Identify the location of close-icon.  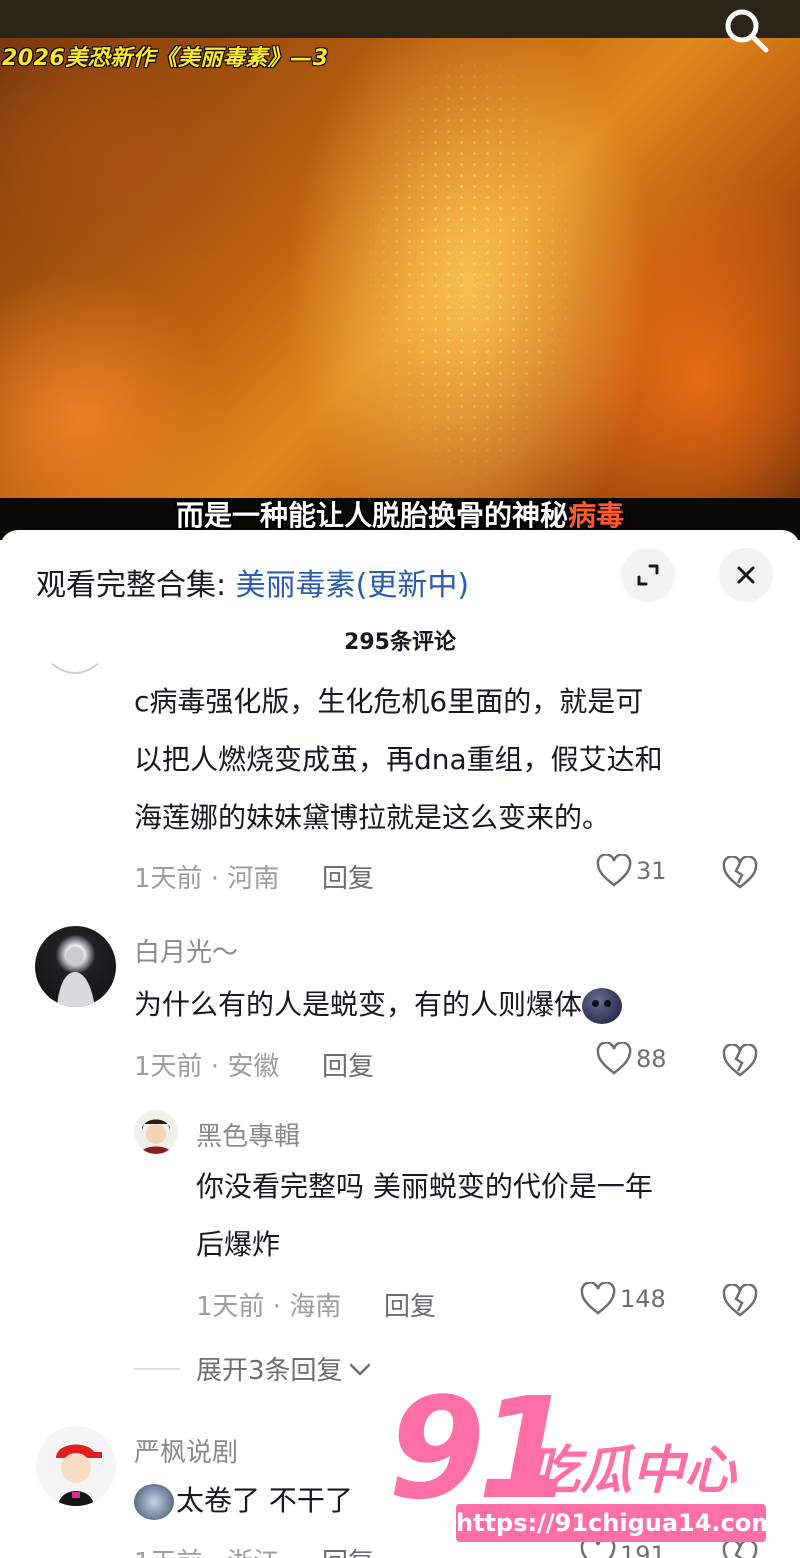
(746, 575).